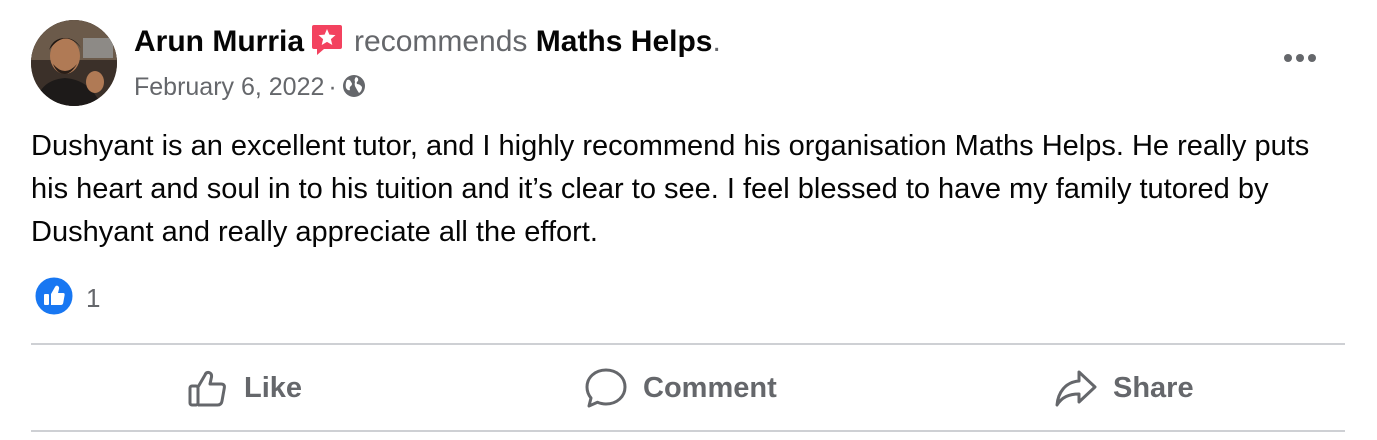 The image size is (1377, 440). Describe the element at coordinates (441, 41) in the screenshot. I see `recommends-verb: recommends` at that location.